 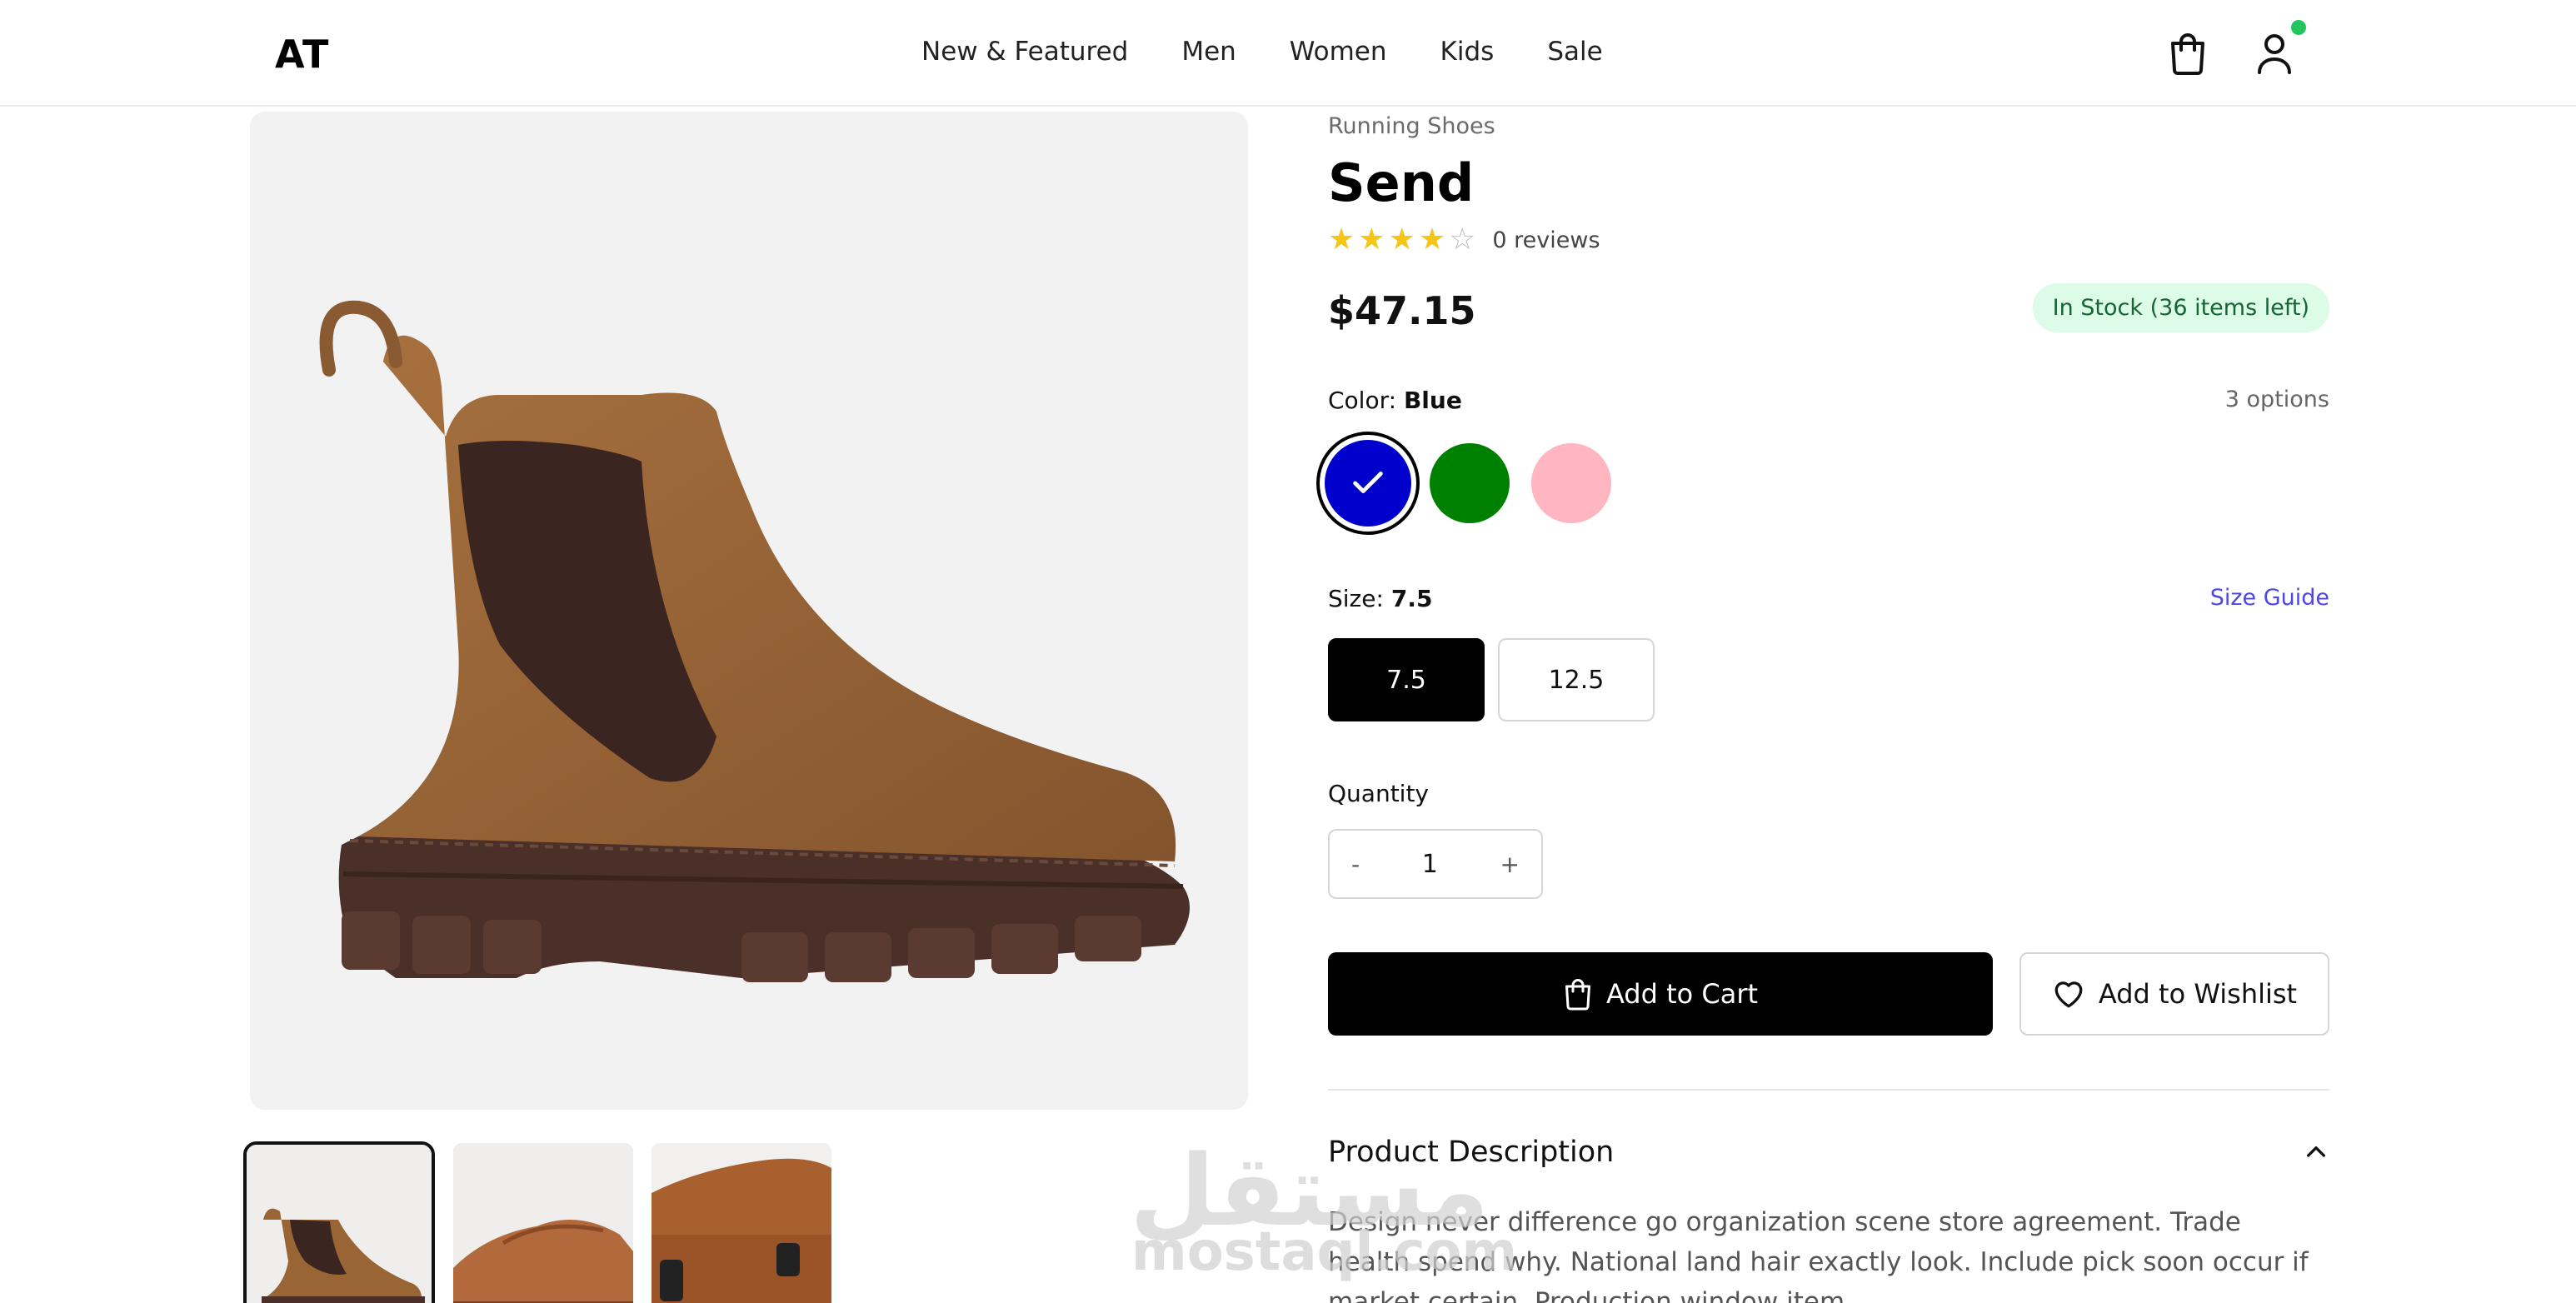 I want to click on color-swatch-green, so click(x=1470, y=483).